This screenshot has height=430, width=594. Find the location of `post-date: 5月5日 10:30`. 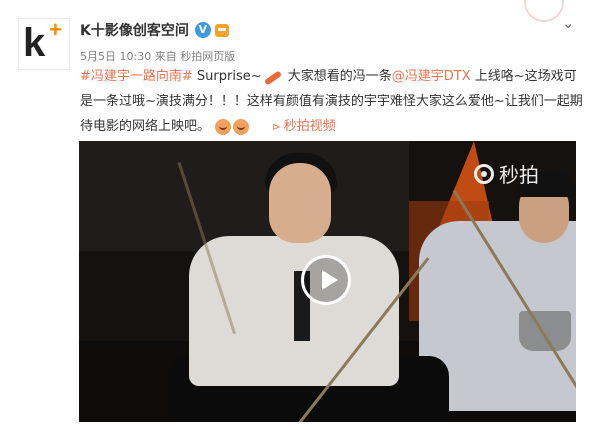

post-date: 5月5日 10:30 is located at coordinates (115, 56).